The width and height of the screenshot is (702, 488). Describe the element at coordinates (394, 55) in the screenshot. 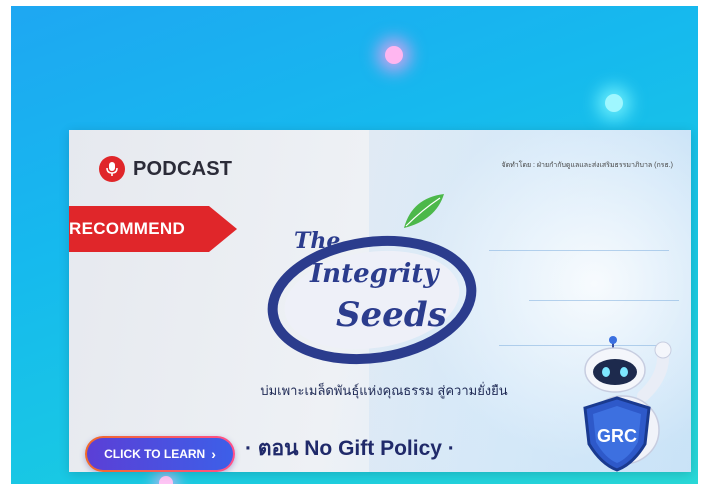

I see `pink-glow-light` at that location.